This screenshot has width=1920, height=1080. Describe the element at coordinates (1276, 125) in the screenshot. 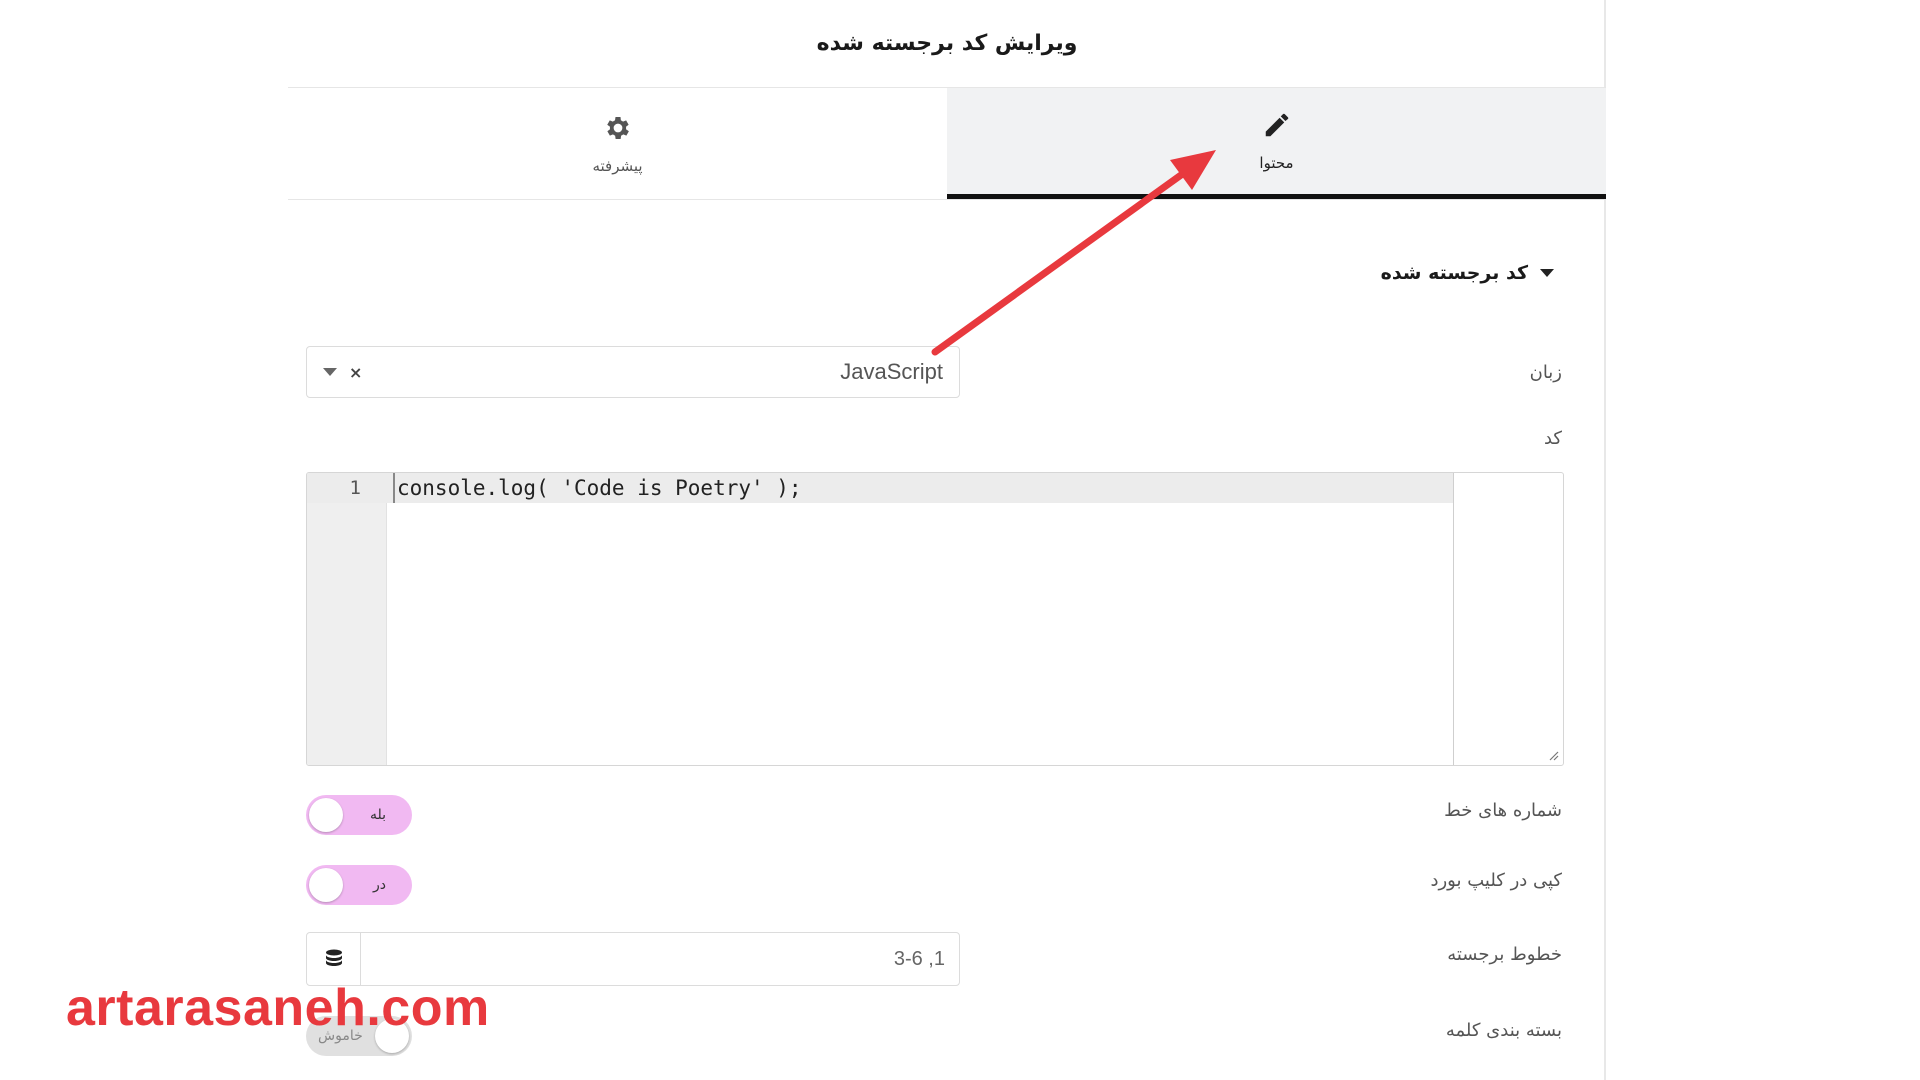

I see `pencil-icon` at that location.